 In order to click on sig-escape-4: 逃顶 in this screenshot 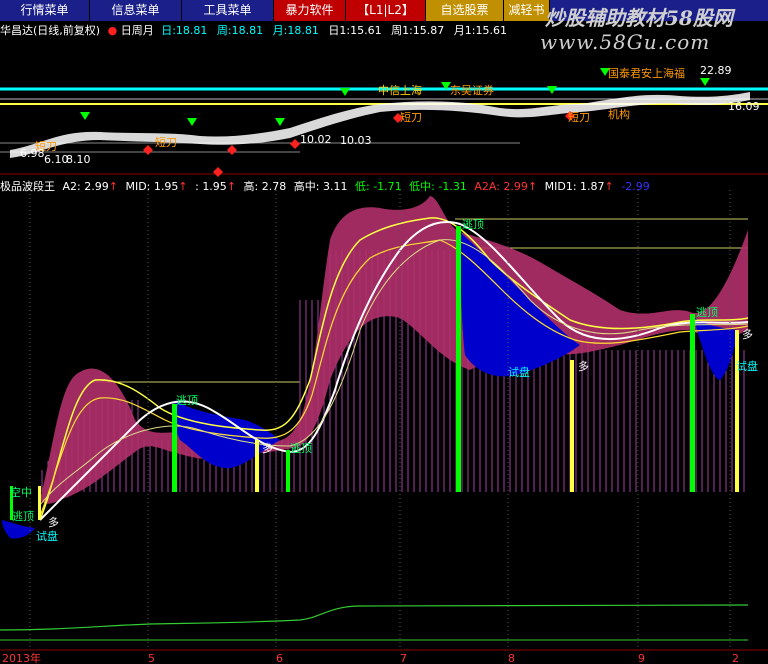, I will do `click(707, 312)`.